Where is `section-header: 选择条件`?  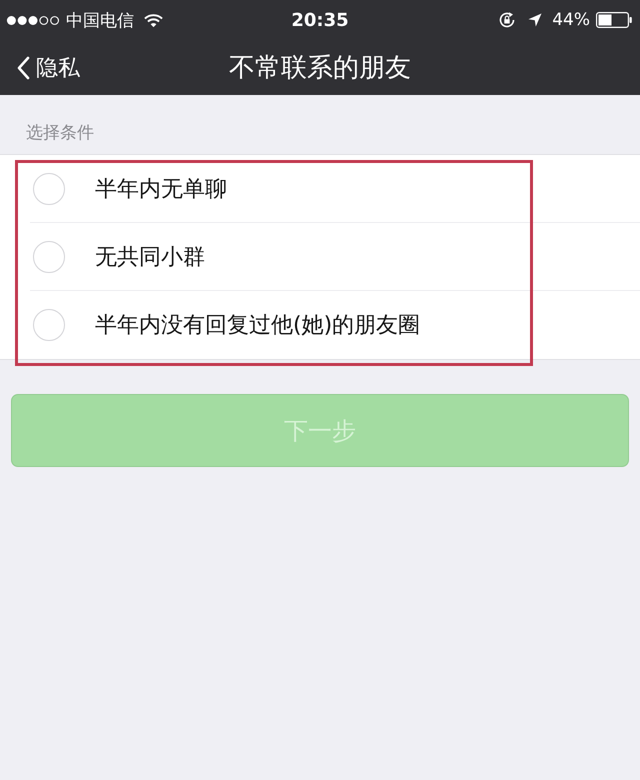
section-header: 选择条件 is located at coordinates (60, 133).